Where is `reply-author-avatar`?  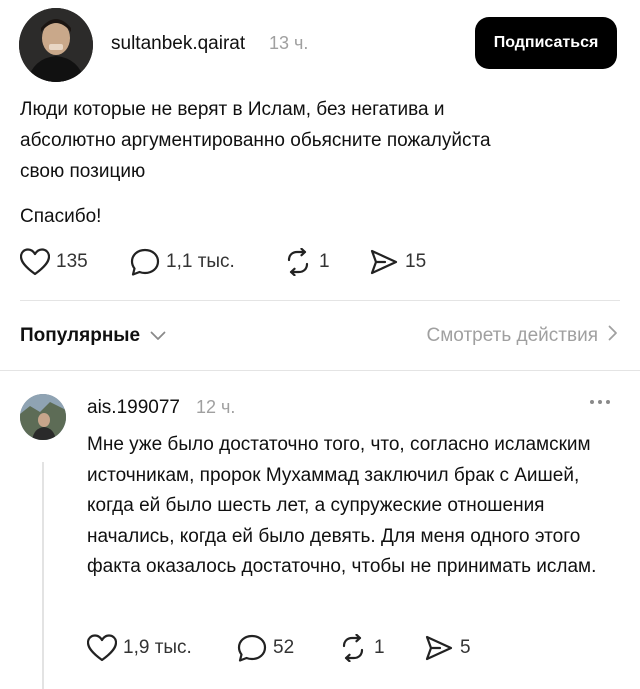 reply-author-avatar is located at coordinates (43, 417).